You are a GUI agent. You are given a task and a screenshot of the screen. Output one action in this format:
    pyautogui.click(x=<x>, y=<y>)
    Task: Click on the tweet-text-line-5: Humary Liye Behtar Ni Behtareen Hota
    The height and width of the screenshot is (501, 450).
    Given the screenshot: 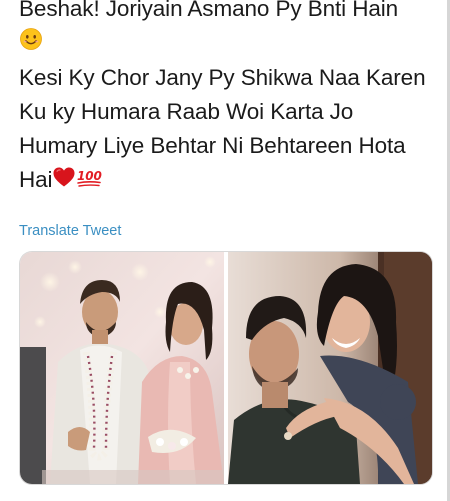 What is the action you would take?
    pyautogui.click(x=212, y=146)
    